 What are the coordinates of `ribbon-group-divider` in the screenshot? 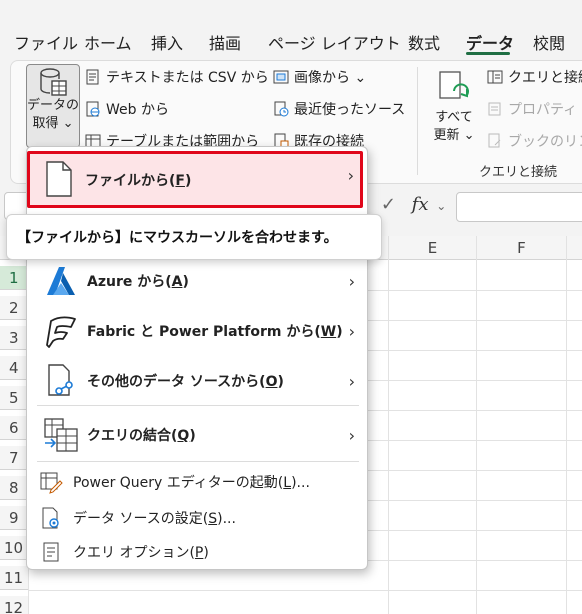 It's located at (417, 121).